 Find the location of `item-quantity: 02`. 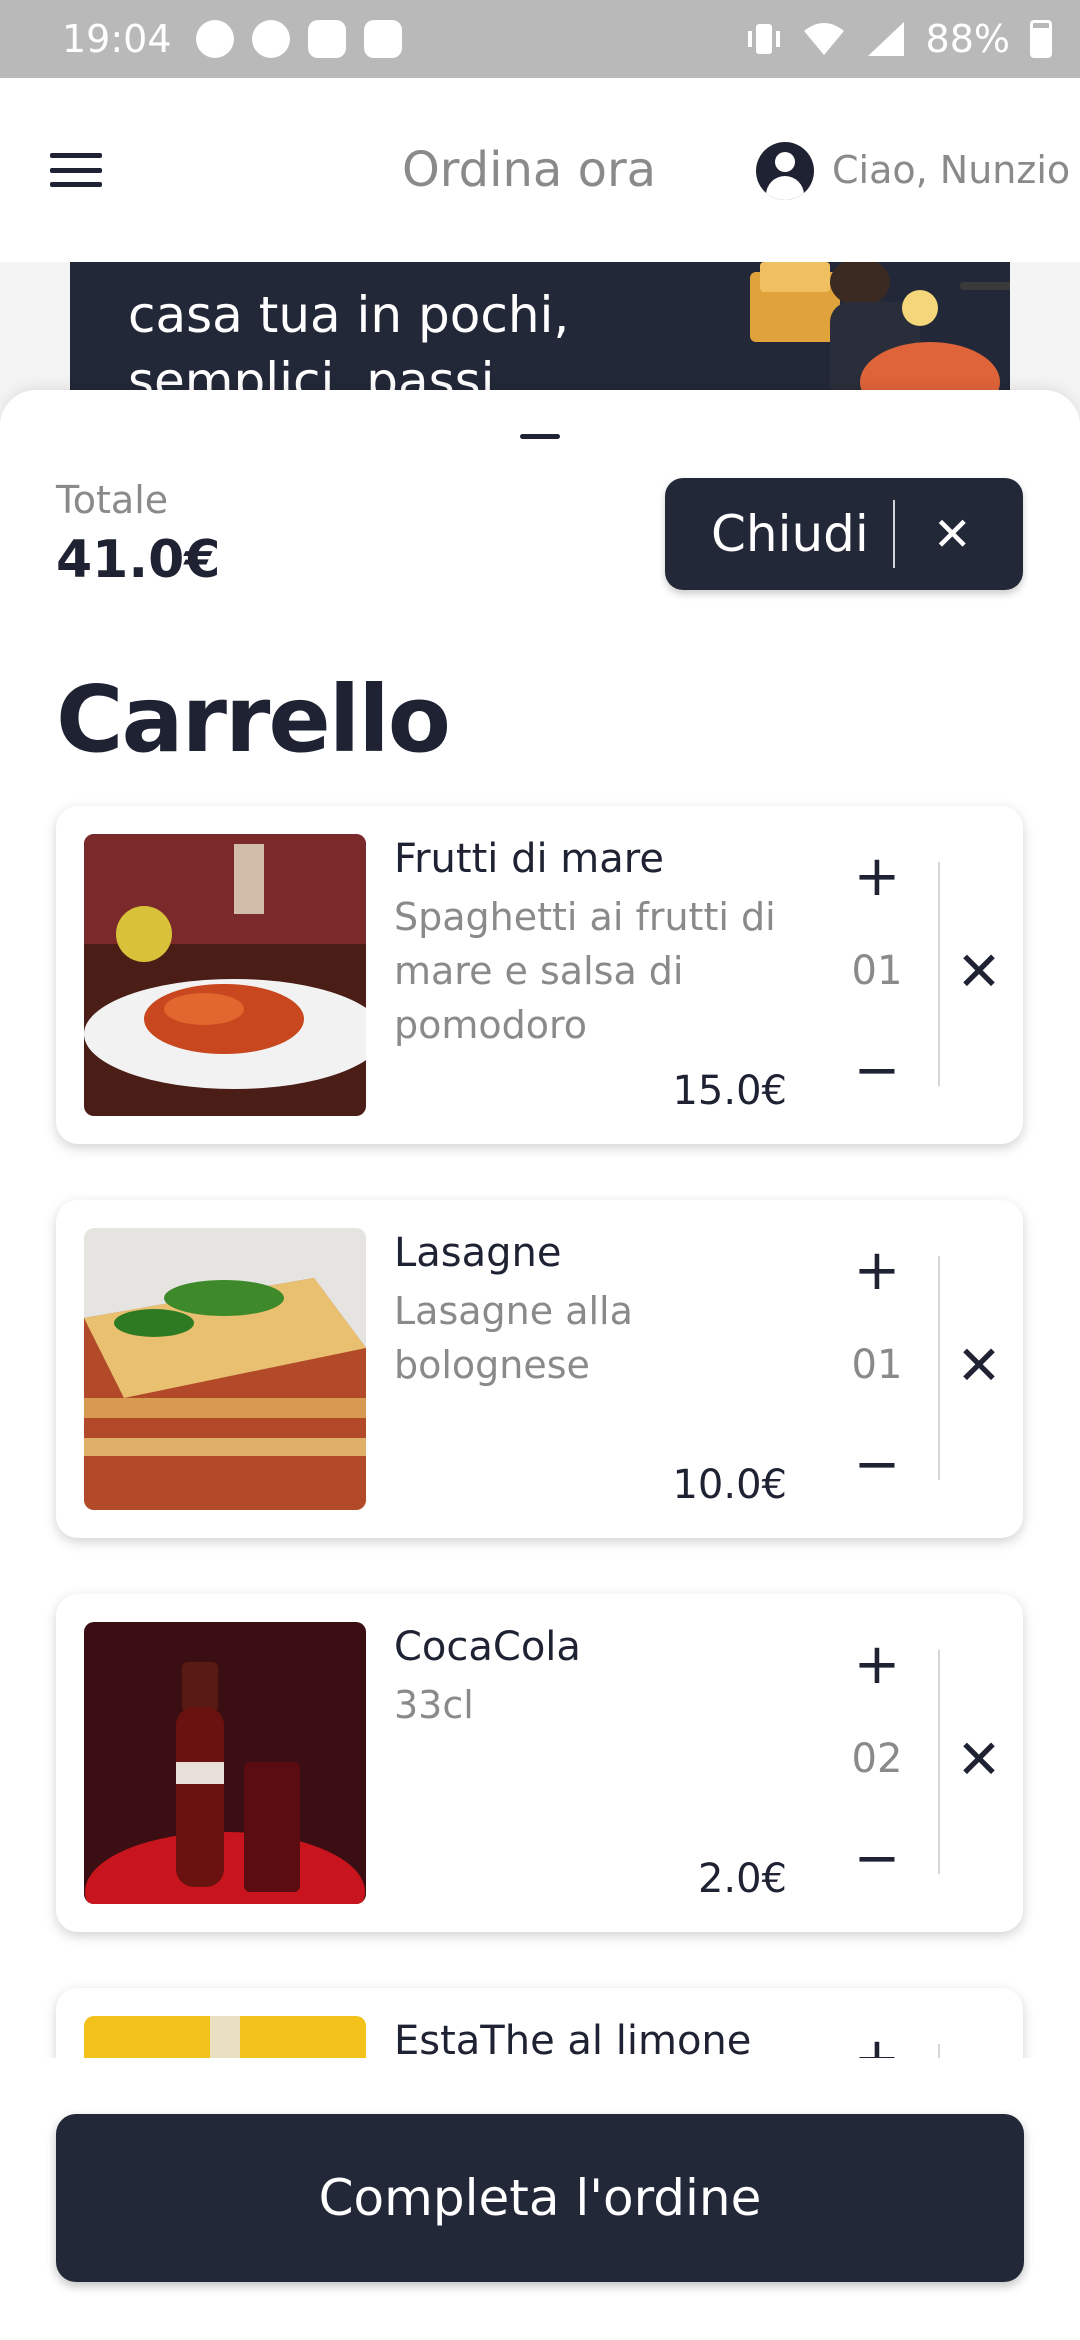

item-quantity: 02 is located at coordinates (877, 1759).